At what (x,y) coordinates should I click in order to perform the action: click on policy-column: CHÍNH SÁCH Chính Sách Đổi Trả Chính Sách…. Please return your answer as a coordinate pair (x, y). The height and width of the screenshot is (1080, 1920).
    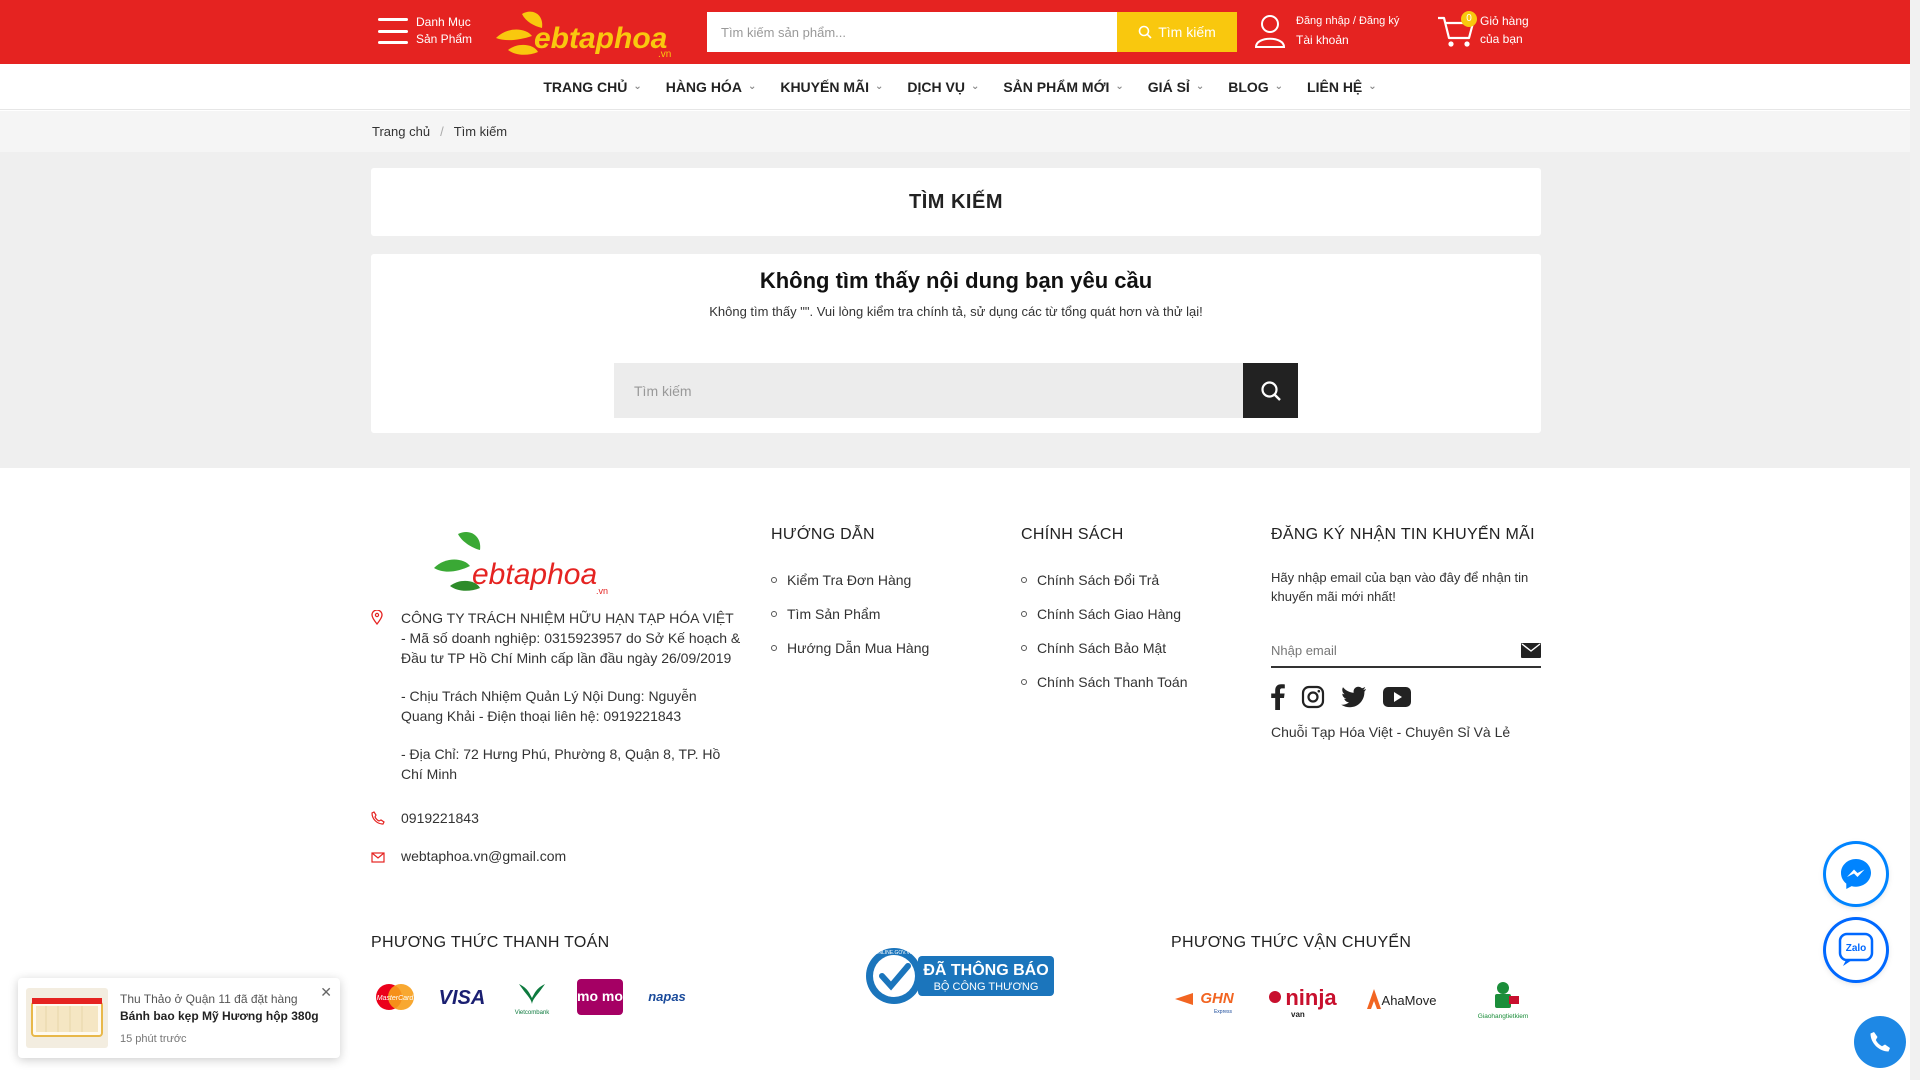
    Looking at the image, I should click on (1104, 617).